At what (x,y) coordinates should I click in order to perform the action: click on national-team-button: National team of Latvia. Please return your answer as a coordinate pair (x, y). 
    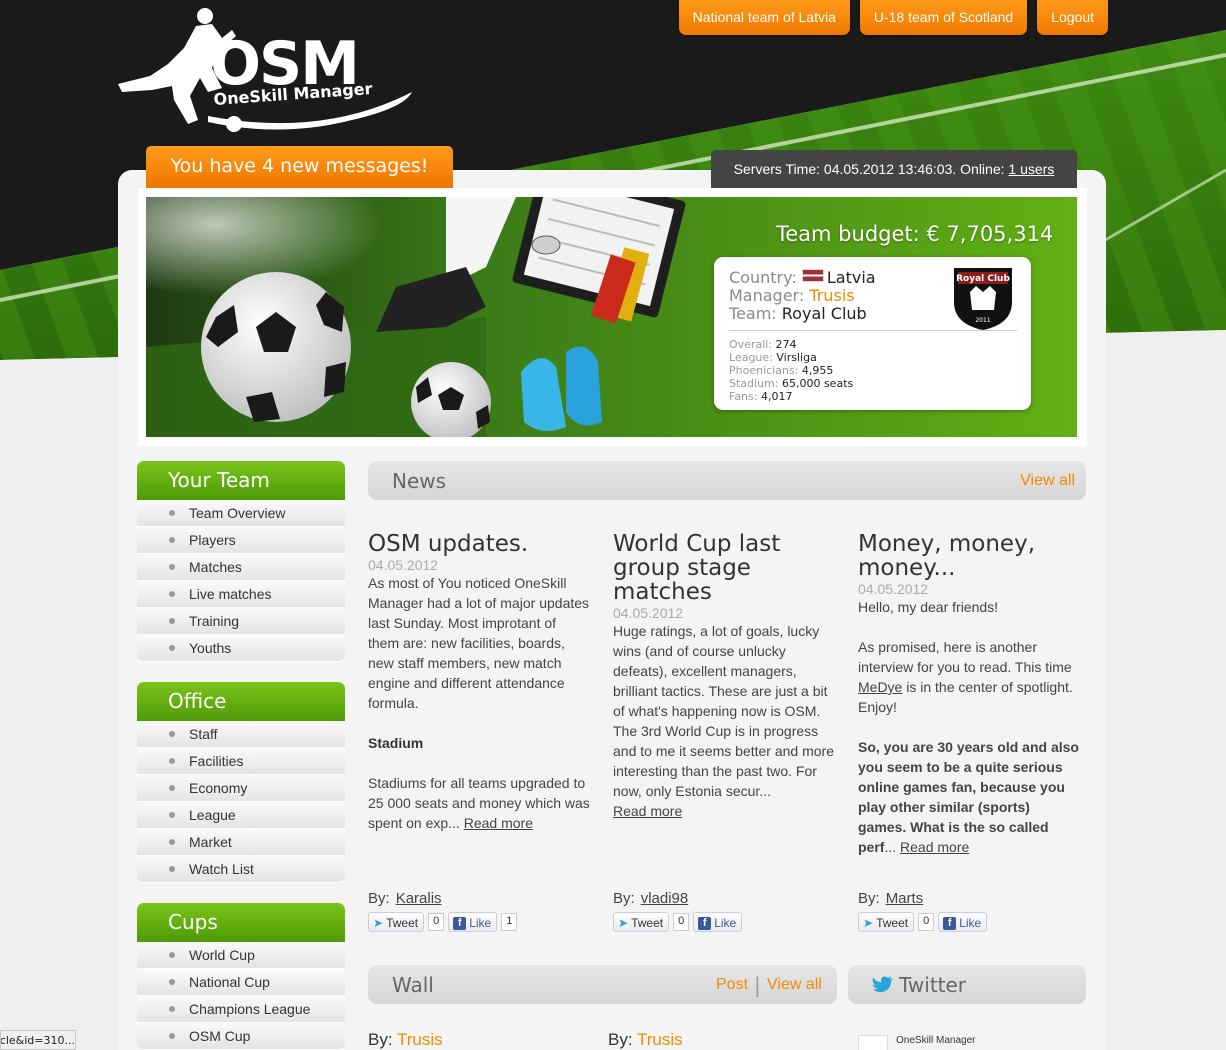
    Looking at the image, I should click on (764, 17).